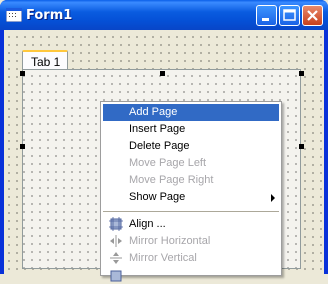 This screenshot has width=328, height=284. I want to click on menu-item-icon, so click(116, 276).